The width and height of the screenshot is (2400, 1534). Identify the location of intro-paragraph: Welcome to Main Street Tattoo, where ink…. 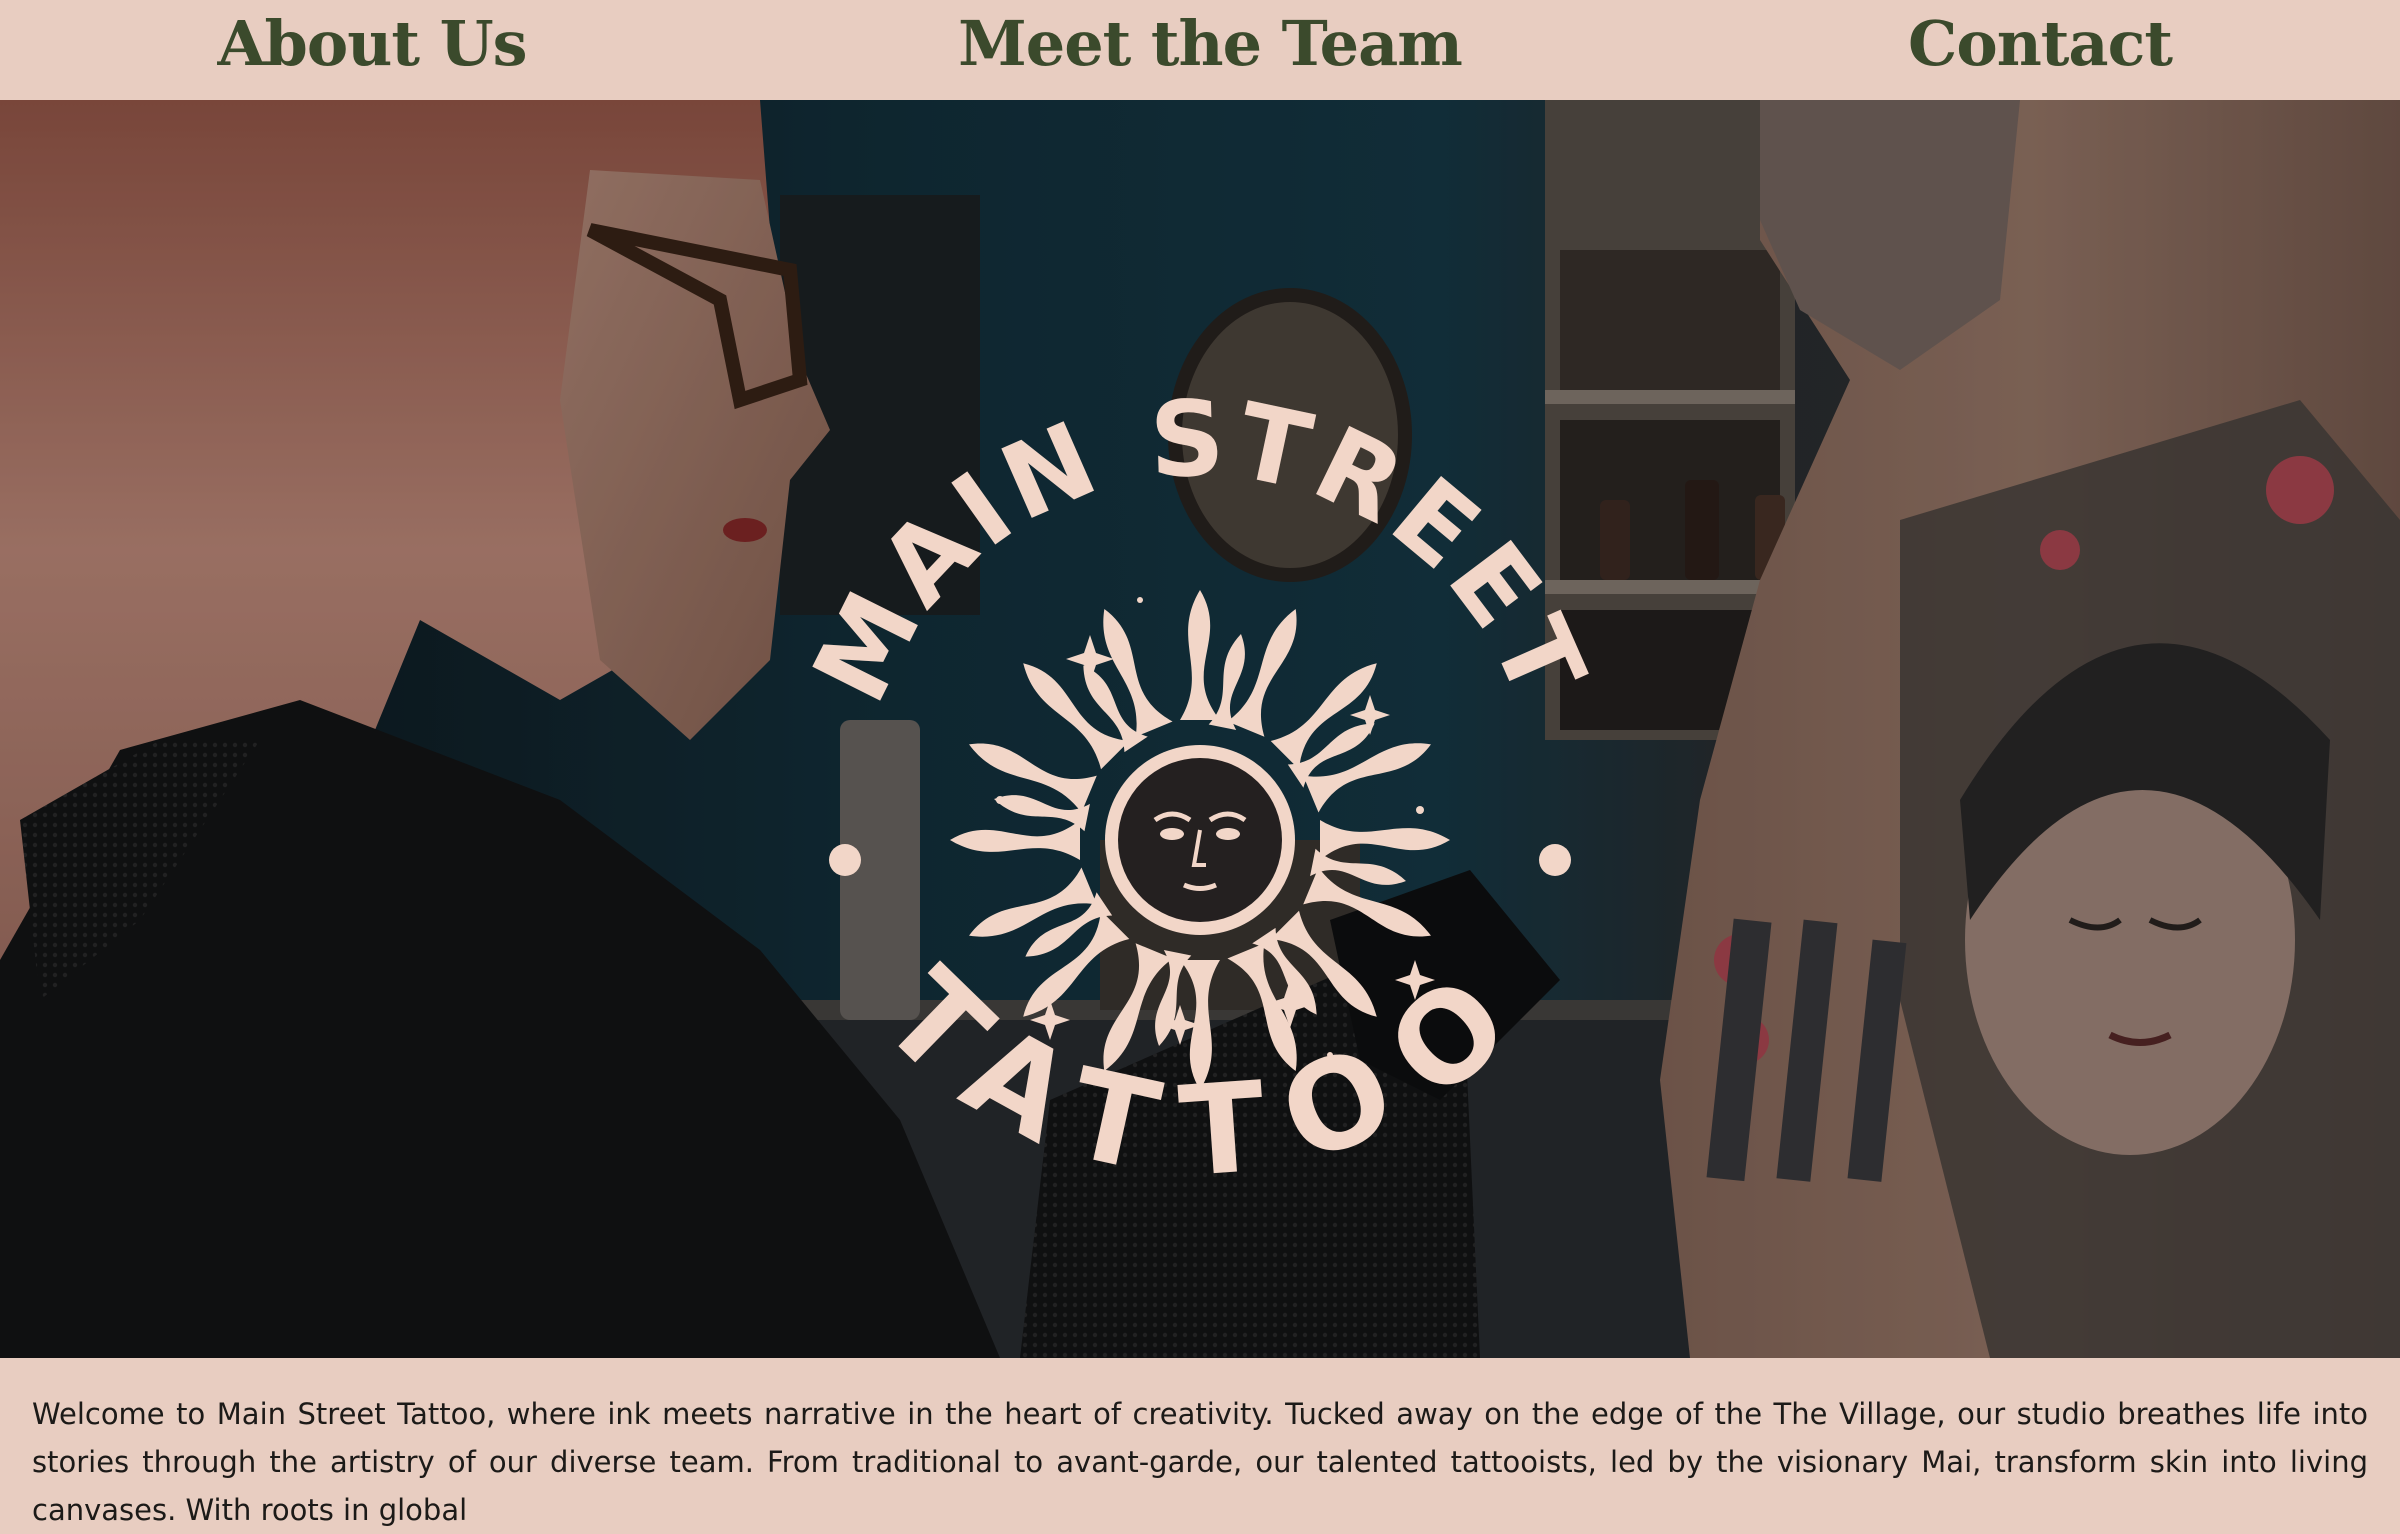
(1200, 1462).